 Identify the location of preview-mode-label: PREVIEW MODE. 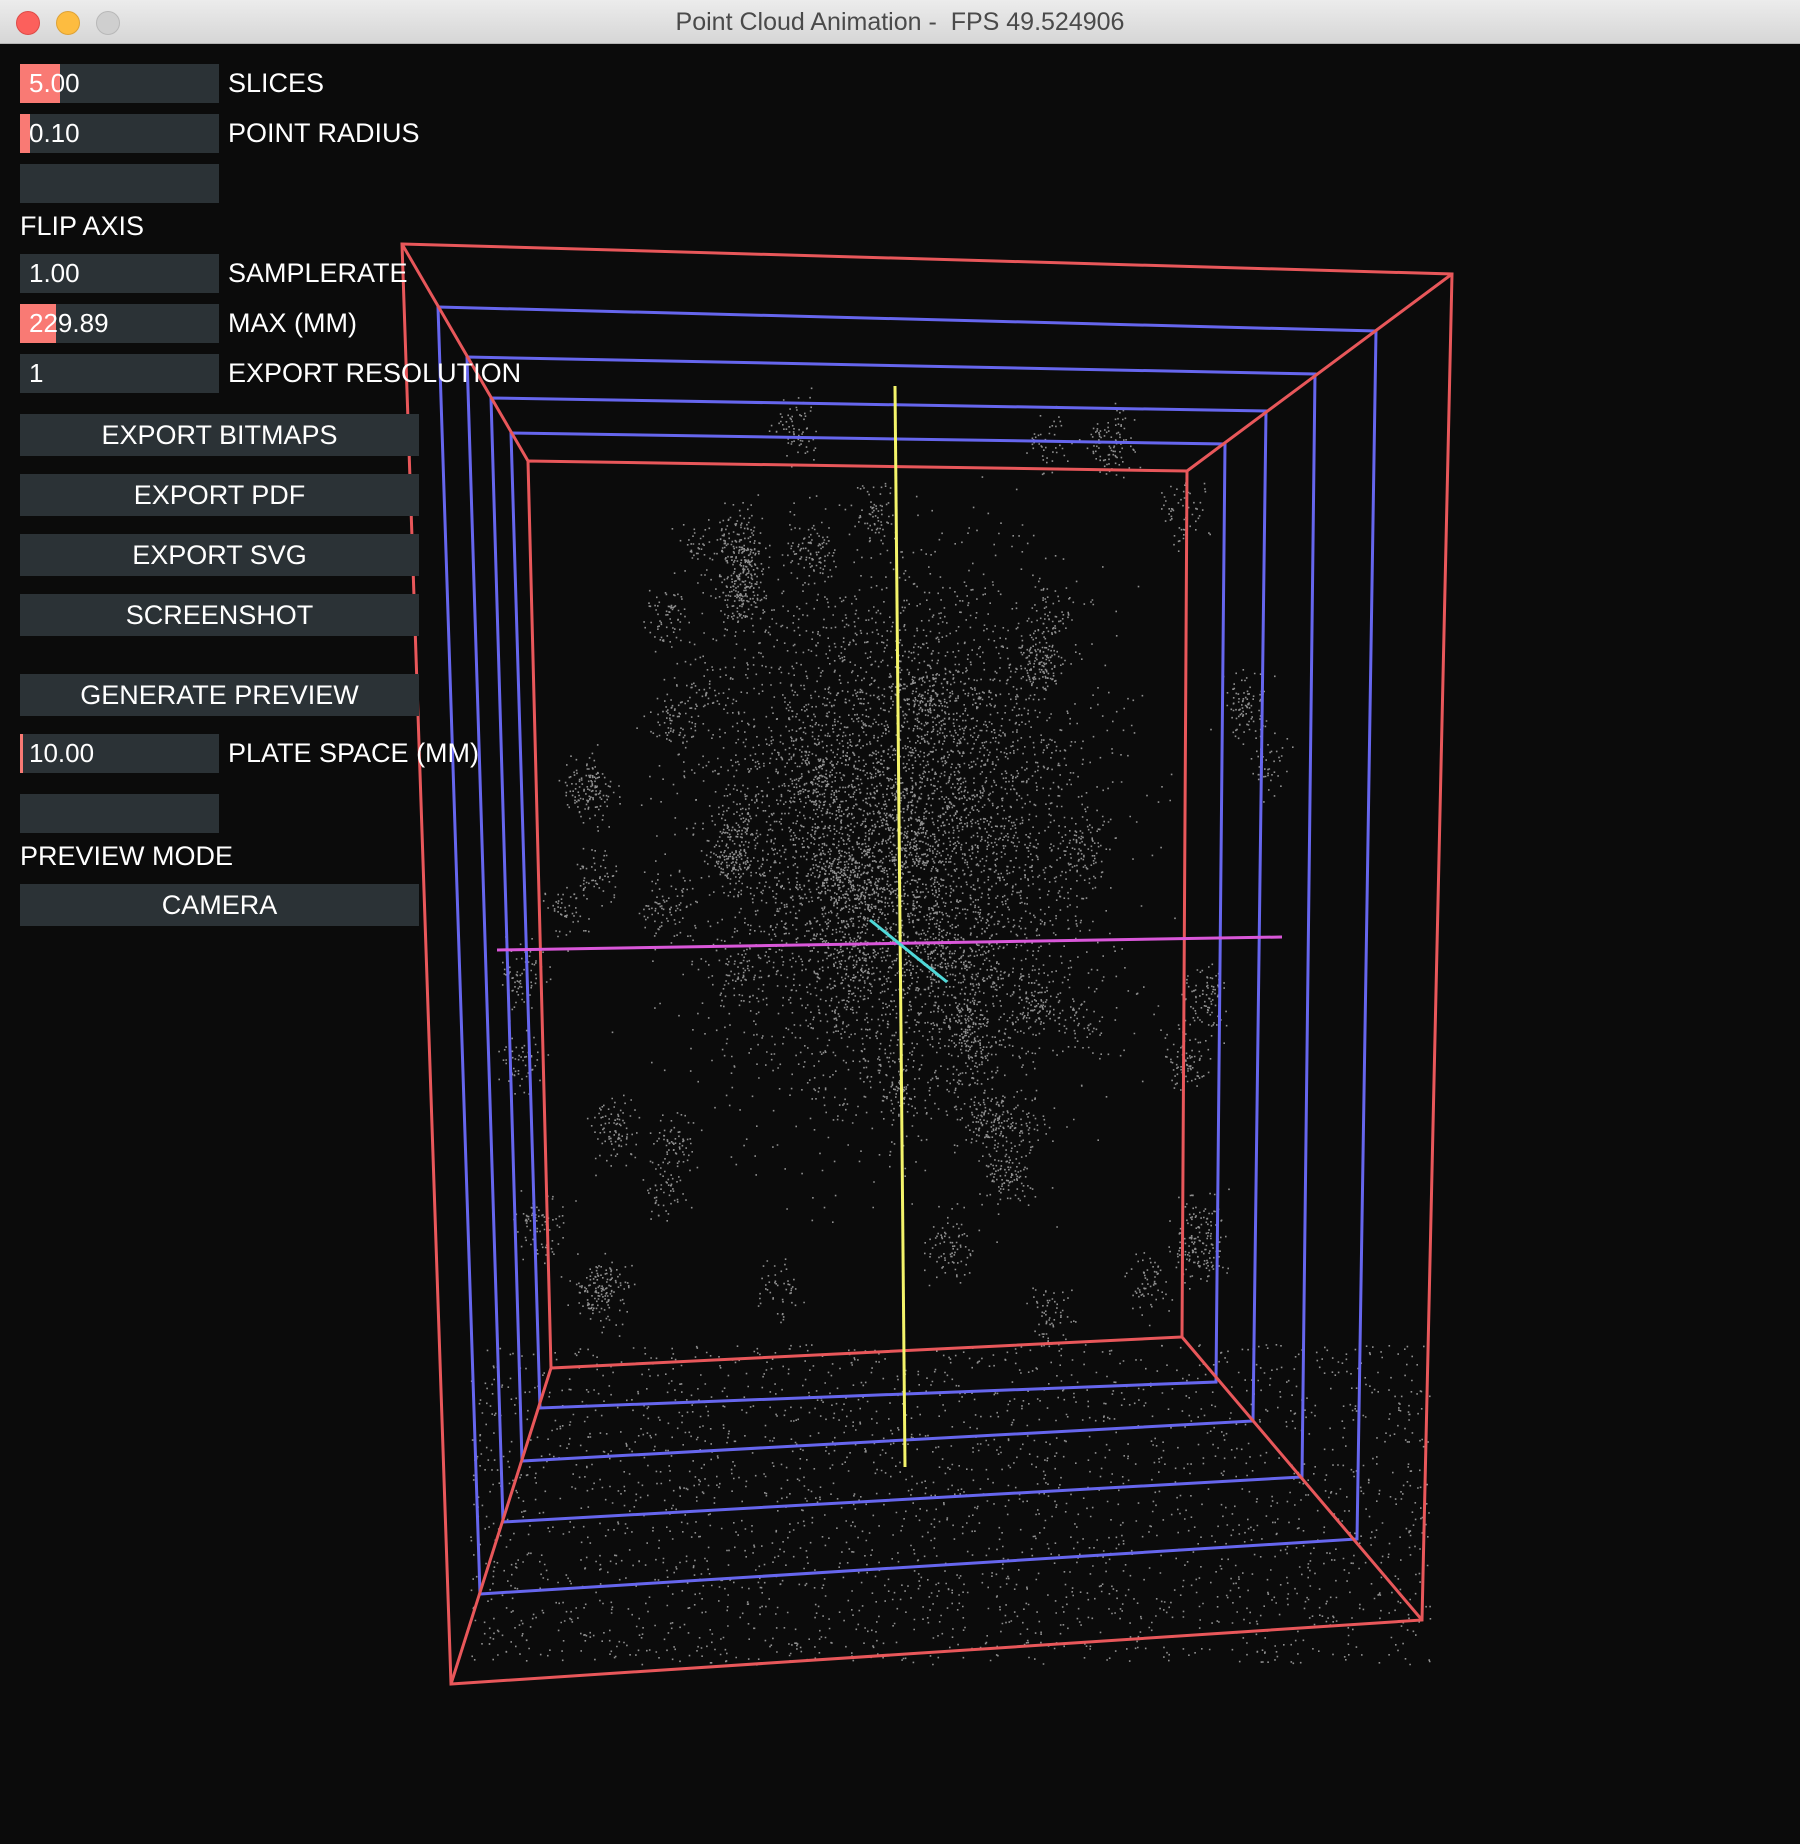
(127, 856).